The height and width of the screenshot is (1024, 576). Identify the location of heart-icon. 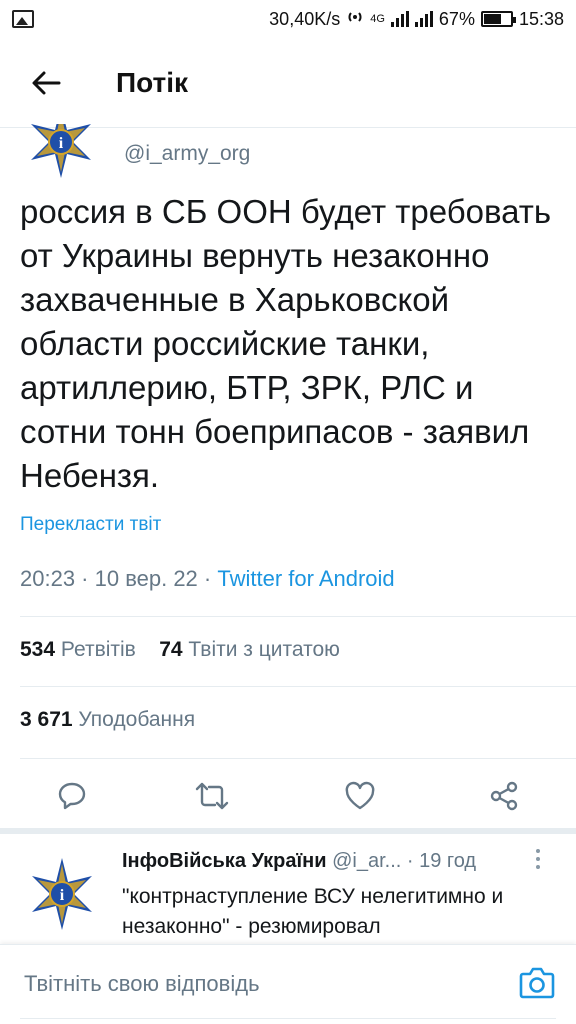
(360, 795).